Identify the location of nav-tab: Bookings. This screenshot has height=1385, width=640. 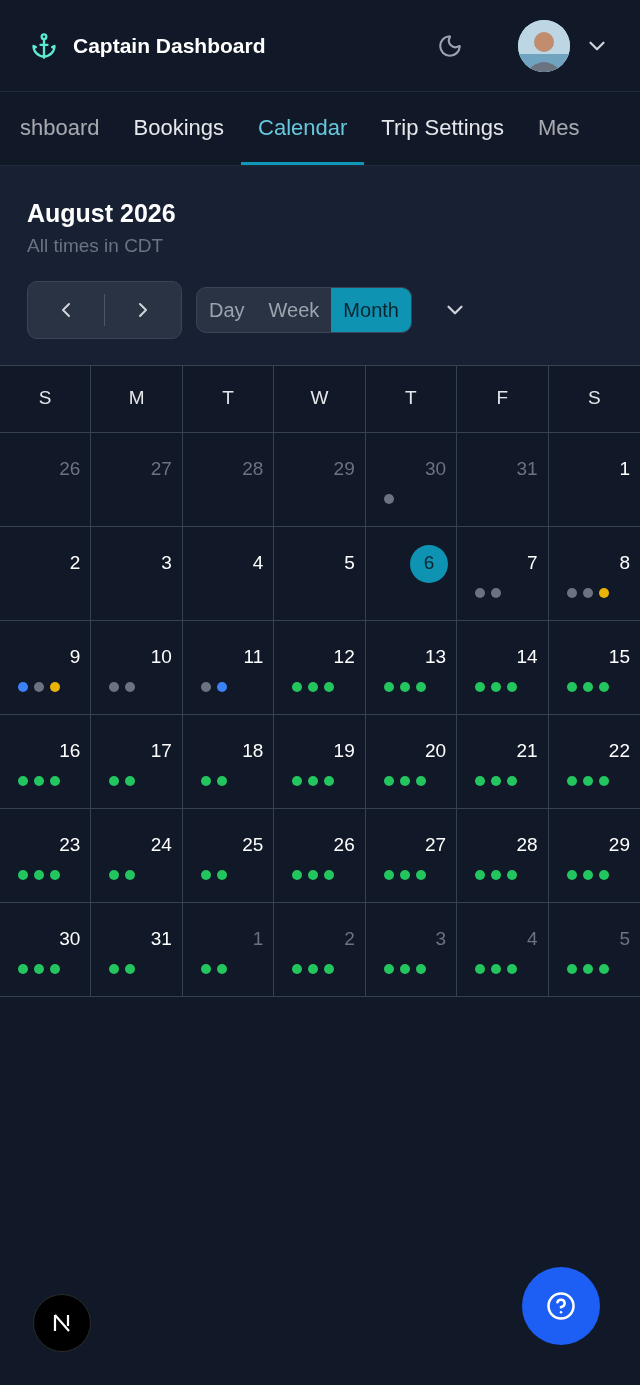
(179, 128).